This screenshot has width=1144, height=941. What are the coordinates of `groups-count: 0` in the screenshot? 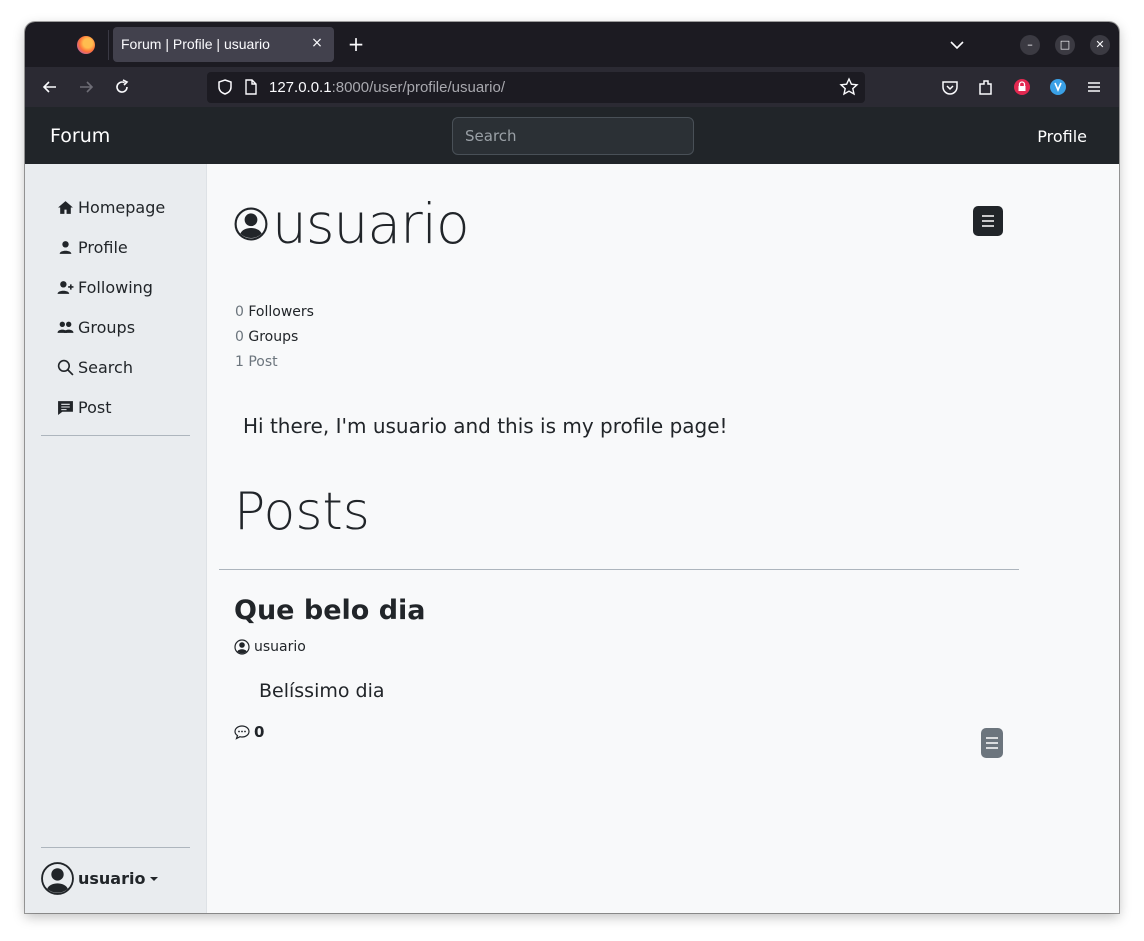 It's located at (239, 337).